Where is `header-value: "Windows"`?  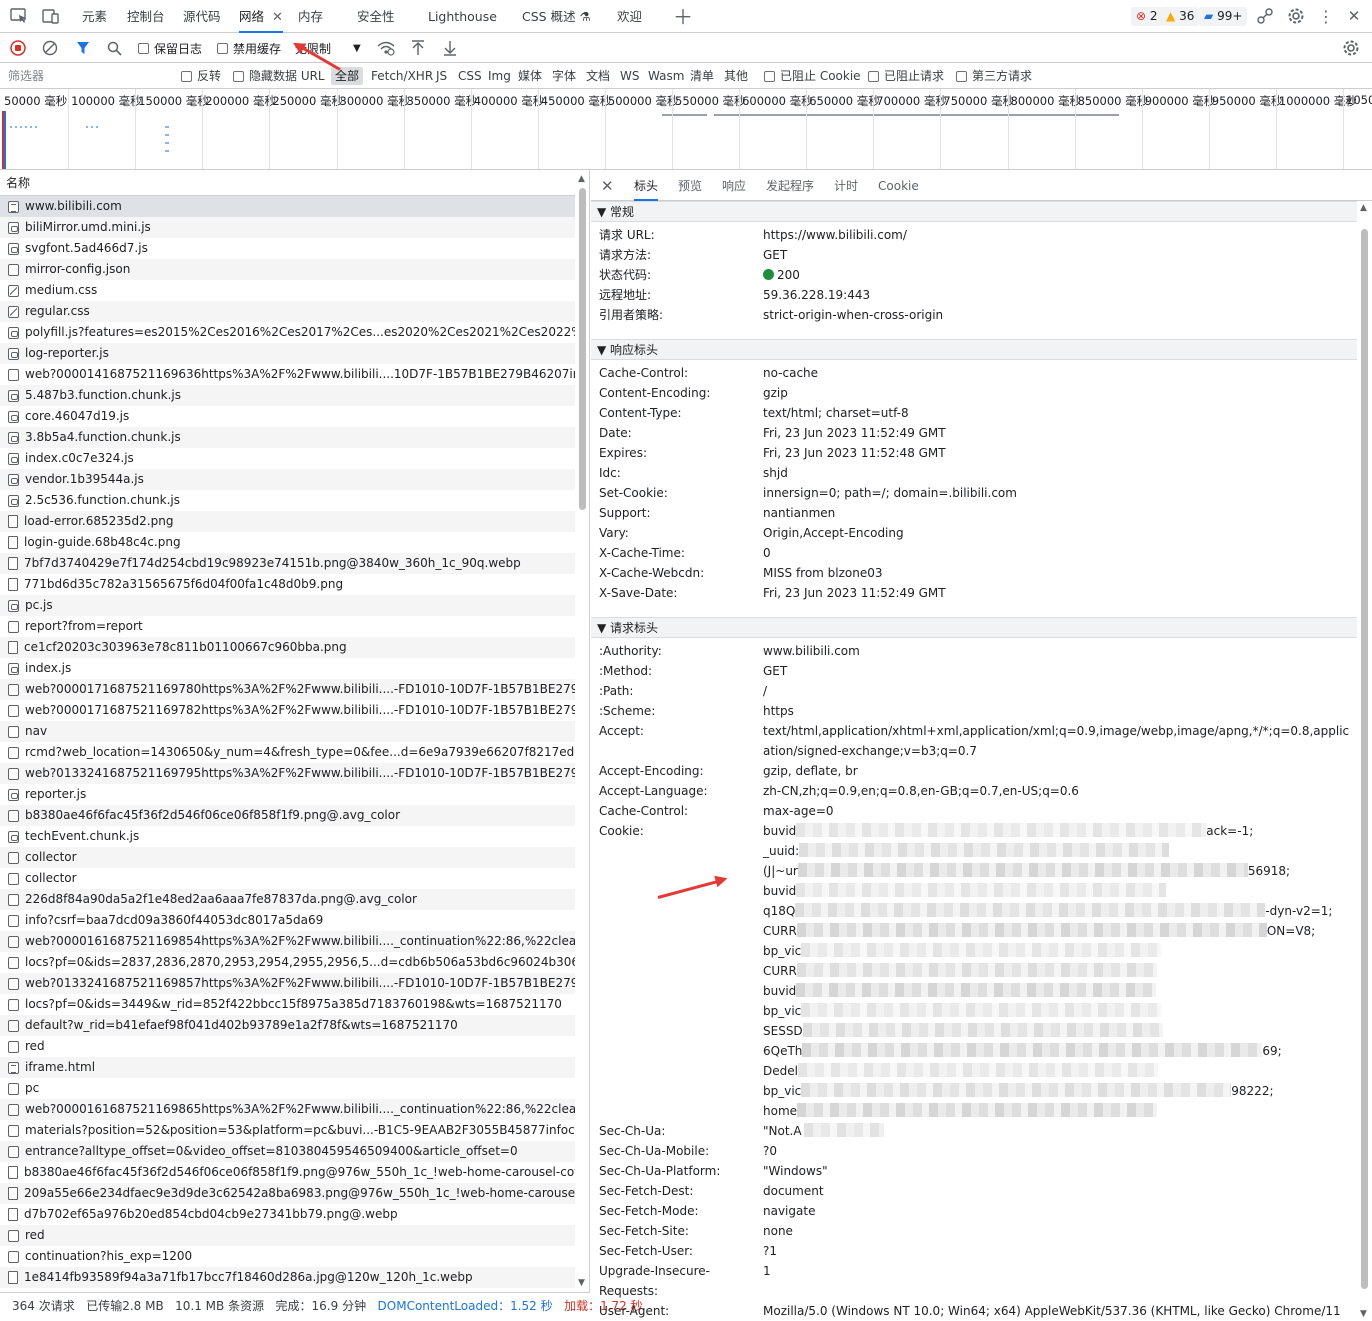 header-value: "Windows" is located at coordinates (1060, 1171).